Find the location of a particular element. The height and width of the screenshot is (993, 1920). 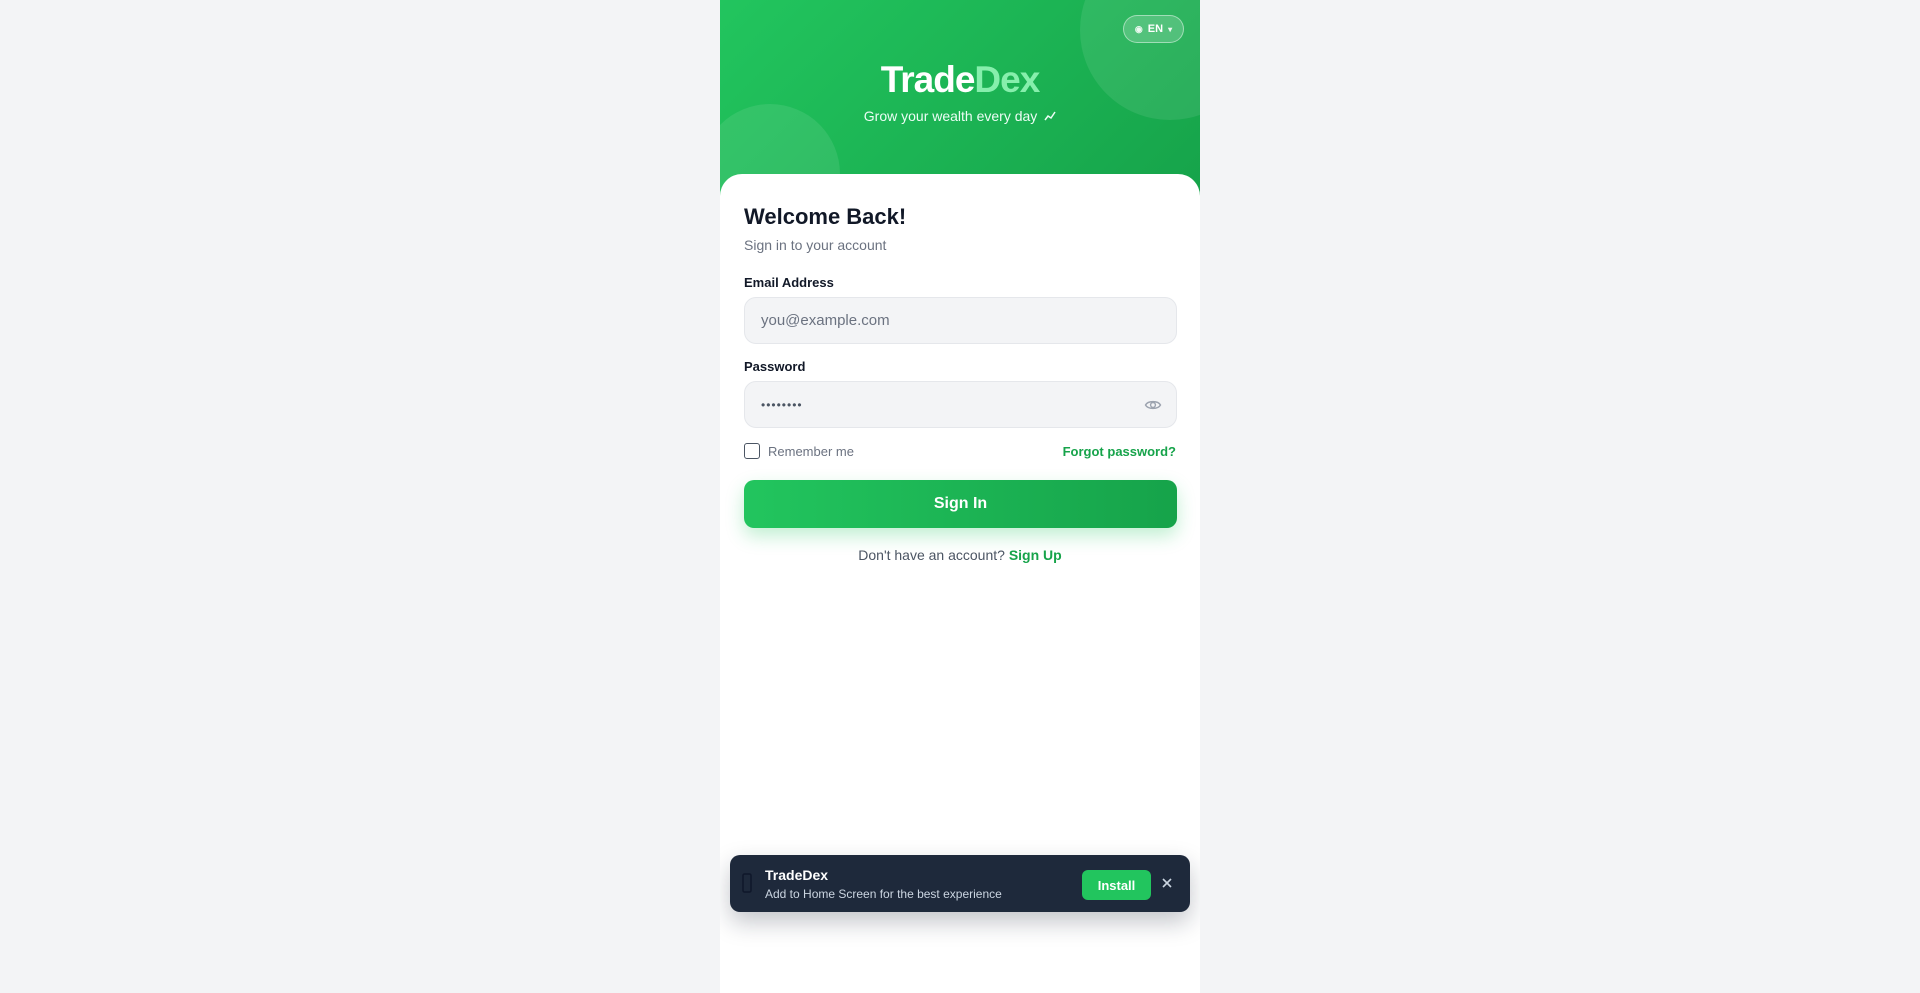

brand-name-part1: Trade is located at coordinates (928, 79).